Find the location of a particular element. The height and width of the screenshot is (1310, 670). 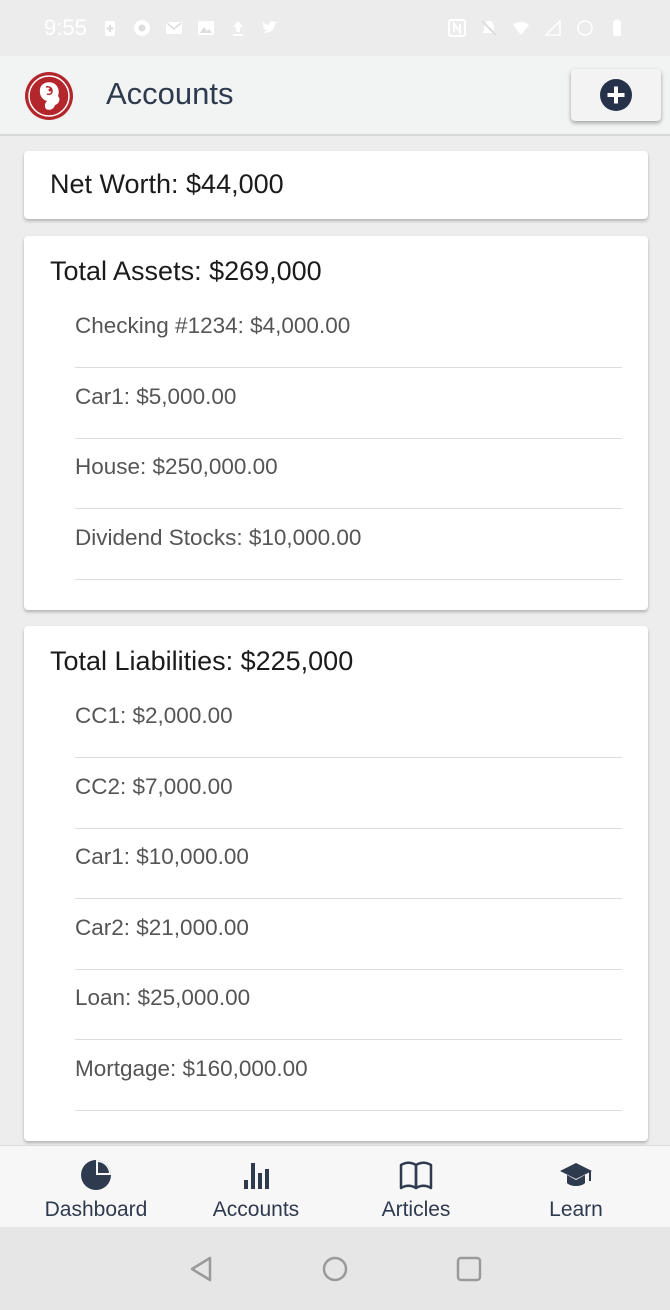

nav-articles: Articles is located at coordinates (416, 1187).